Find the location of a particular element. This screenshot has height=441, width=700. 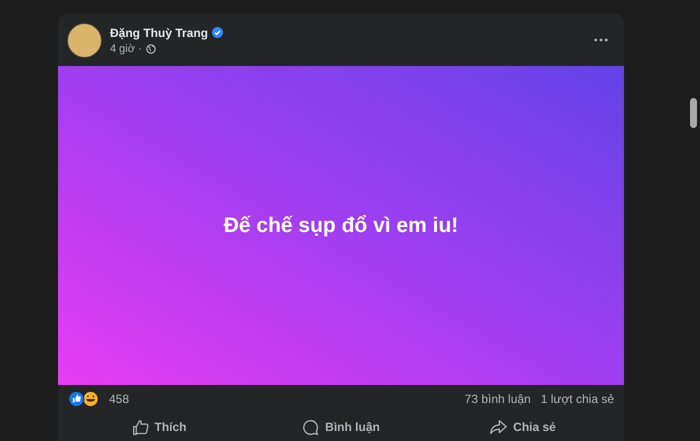

reaction-icons is located at coordinates (83, 399).